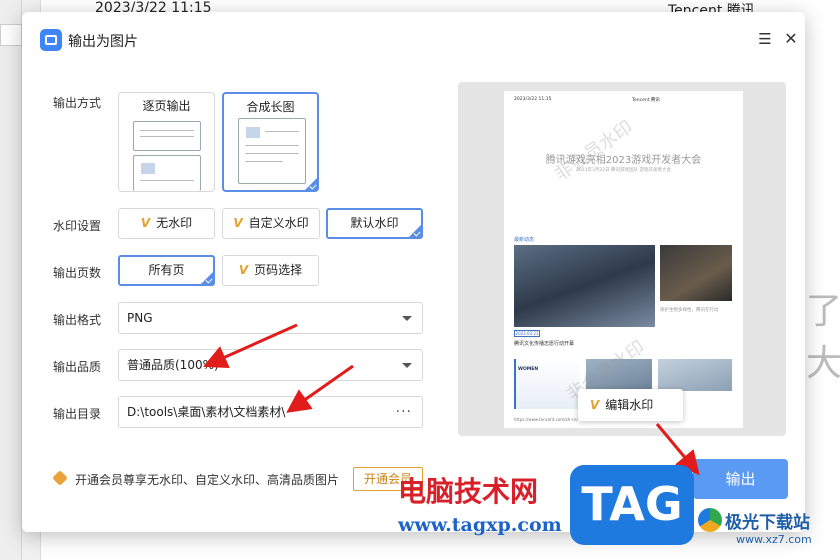  Describe the element at coordinates (710, 520) in the screenshot. I see `xz-logo-icon` at that location.